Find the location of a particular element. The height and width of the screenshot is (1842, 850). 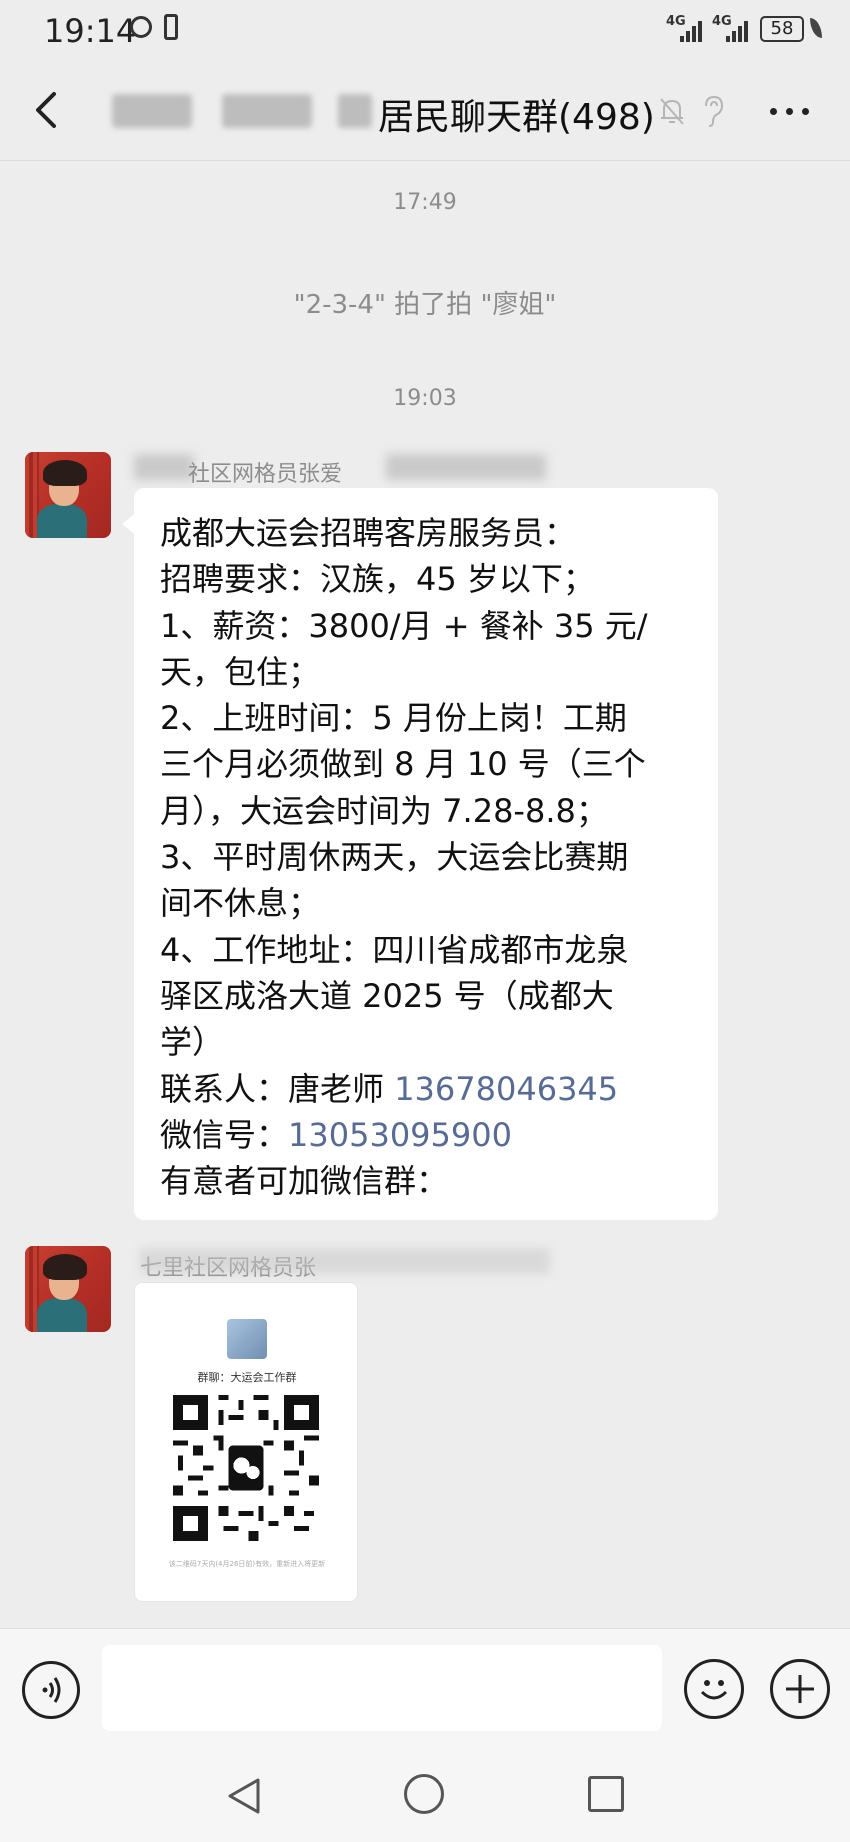

message-line: 月），大运会时间为 7.28-8.8； is located at coordinates (384, 810).